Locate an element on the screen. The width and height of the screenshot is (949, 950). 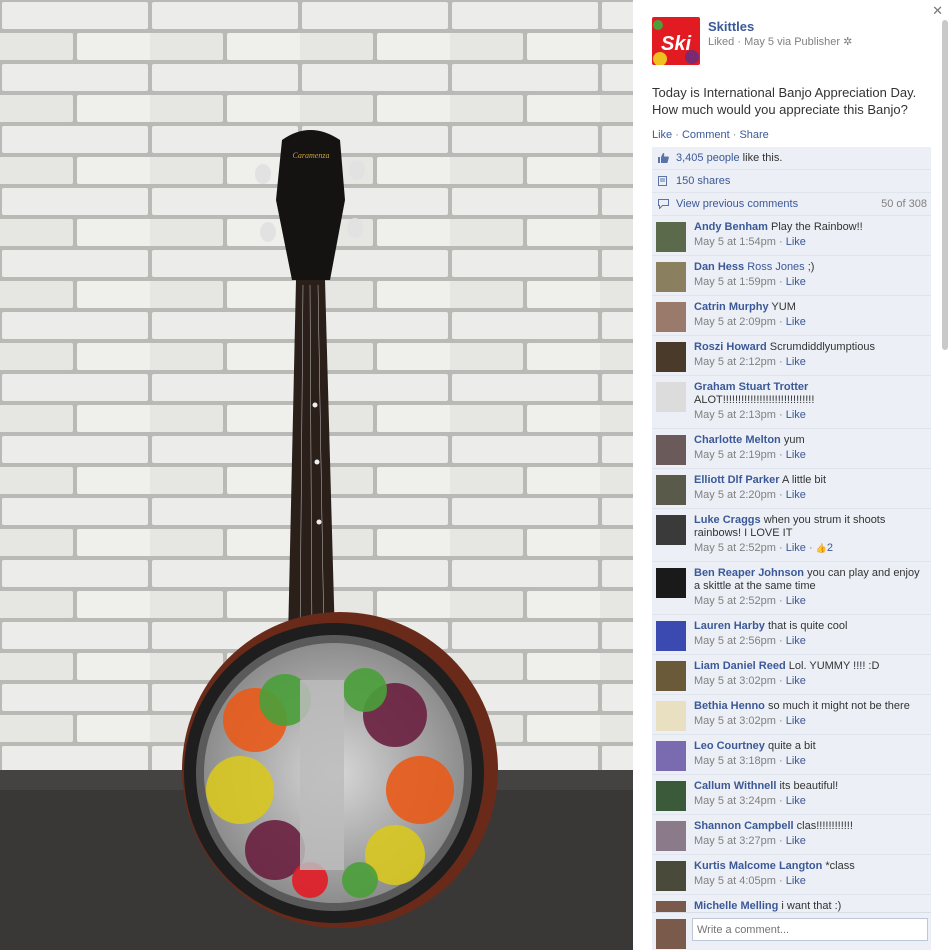
comment-item: Catrin Murphy YUM May 5 at 2:09pm · Like is located at coordinates (791, 316).